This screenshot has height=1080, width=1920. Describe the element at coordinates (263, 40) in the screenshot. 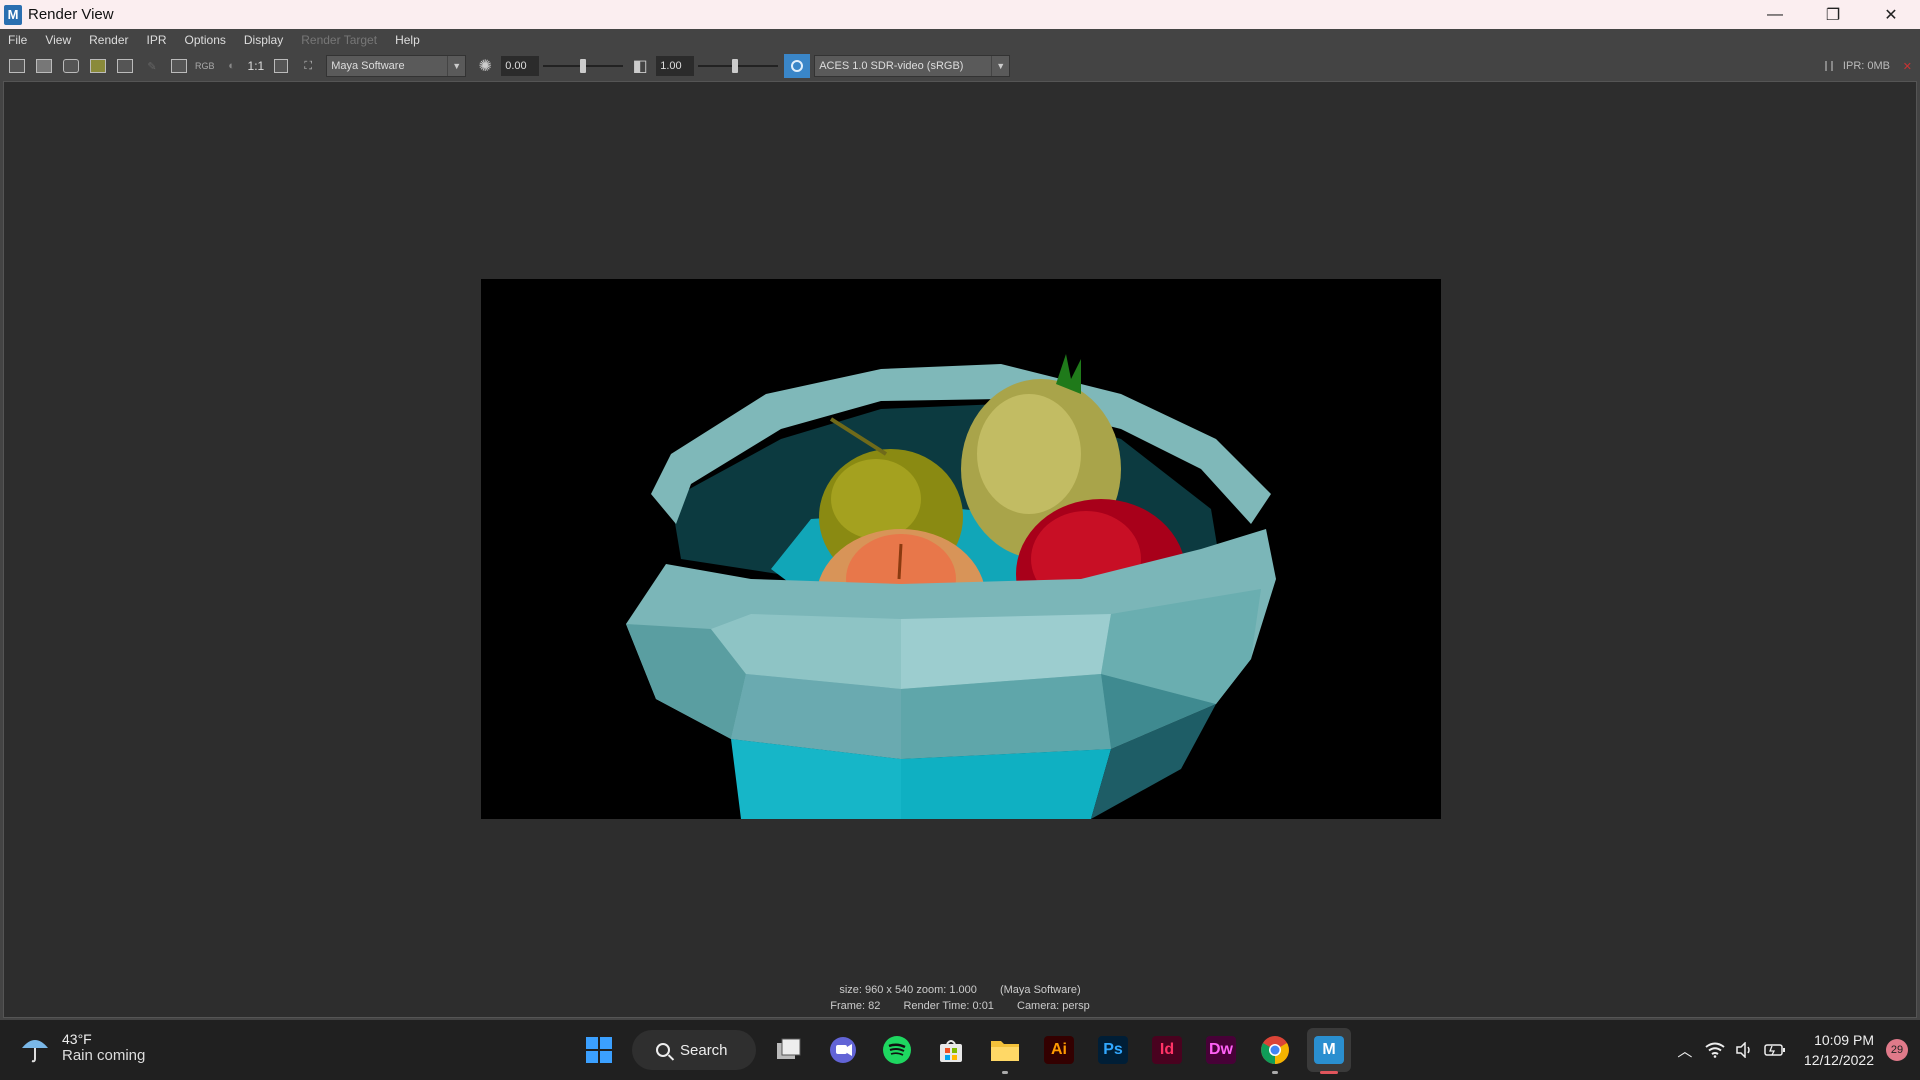

I see `menu-display: Display` at that location.